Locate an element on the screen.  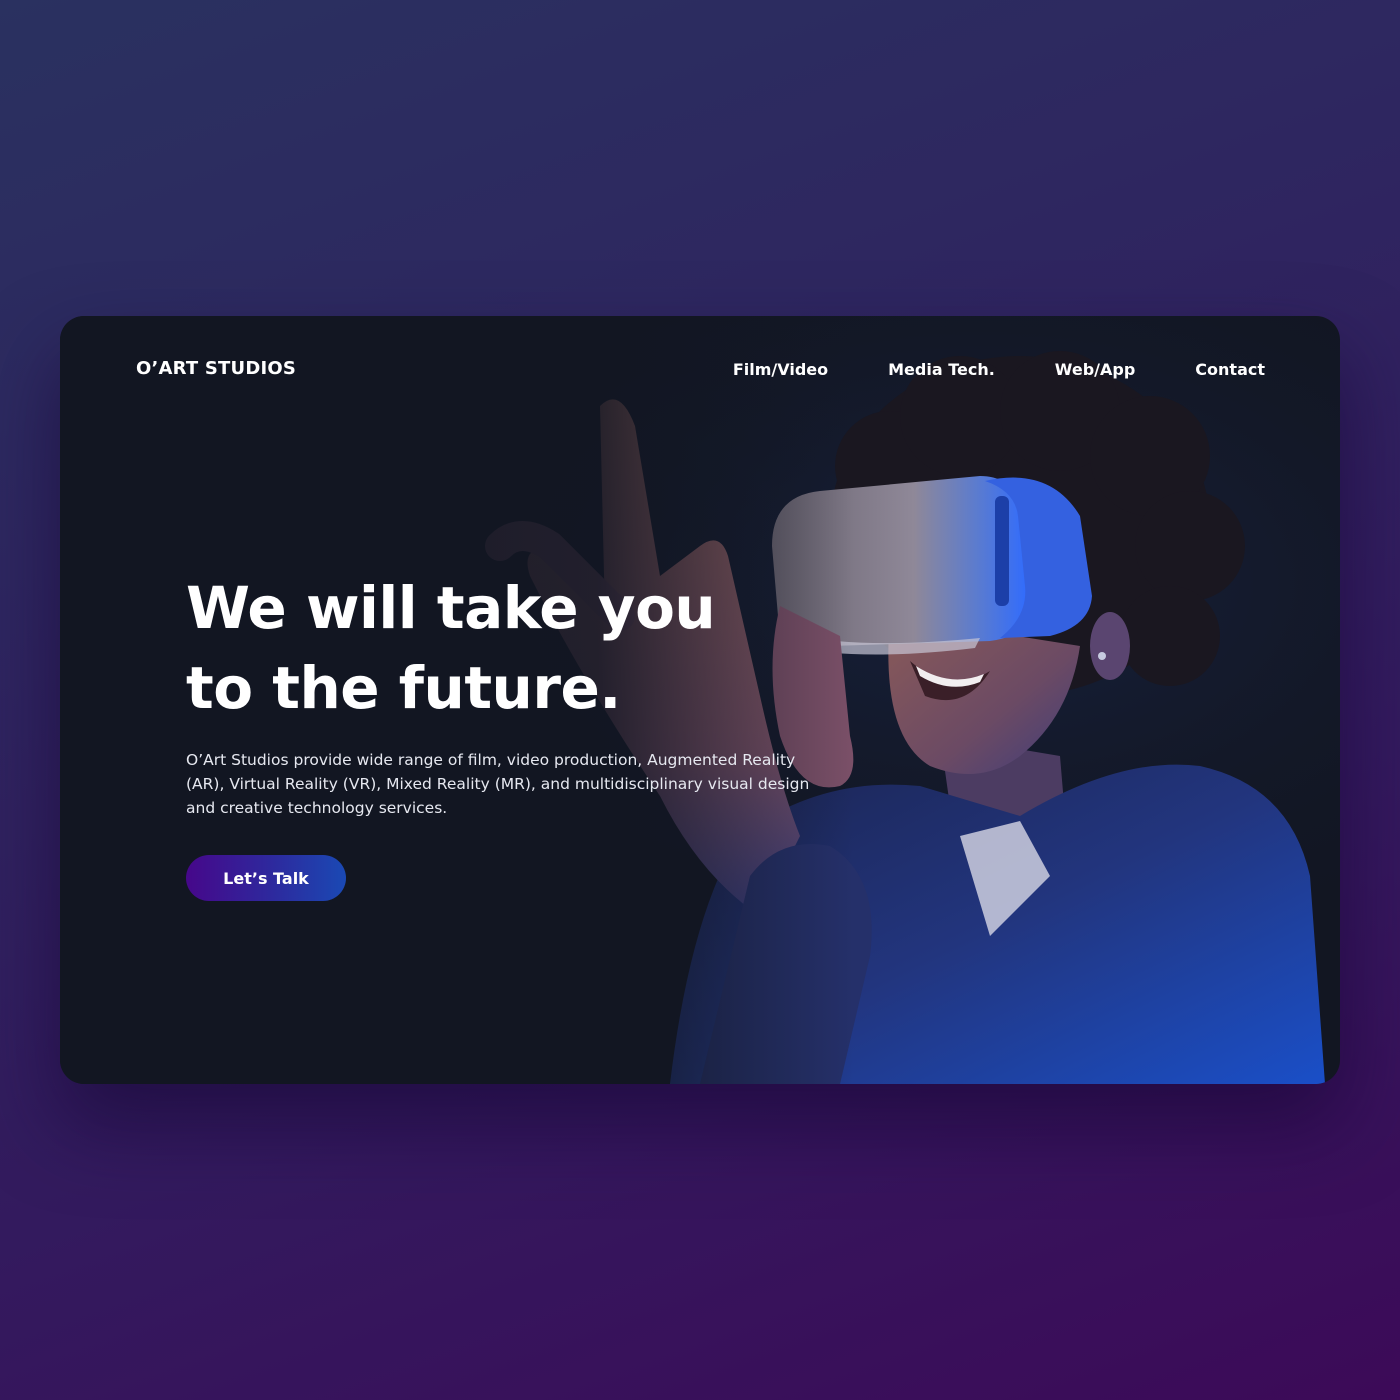
nav-item-contact: Contact is located at coordinates (1230, 369).